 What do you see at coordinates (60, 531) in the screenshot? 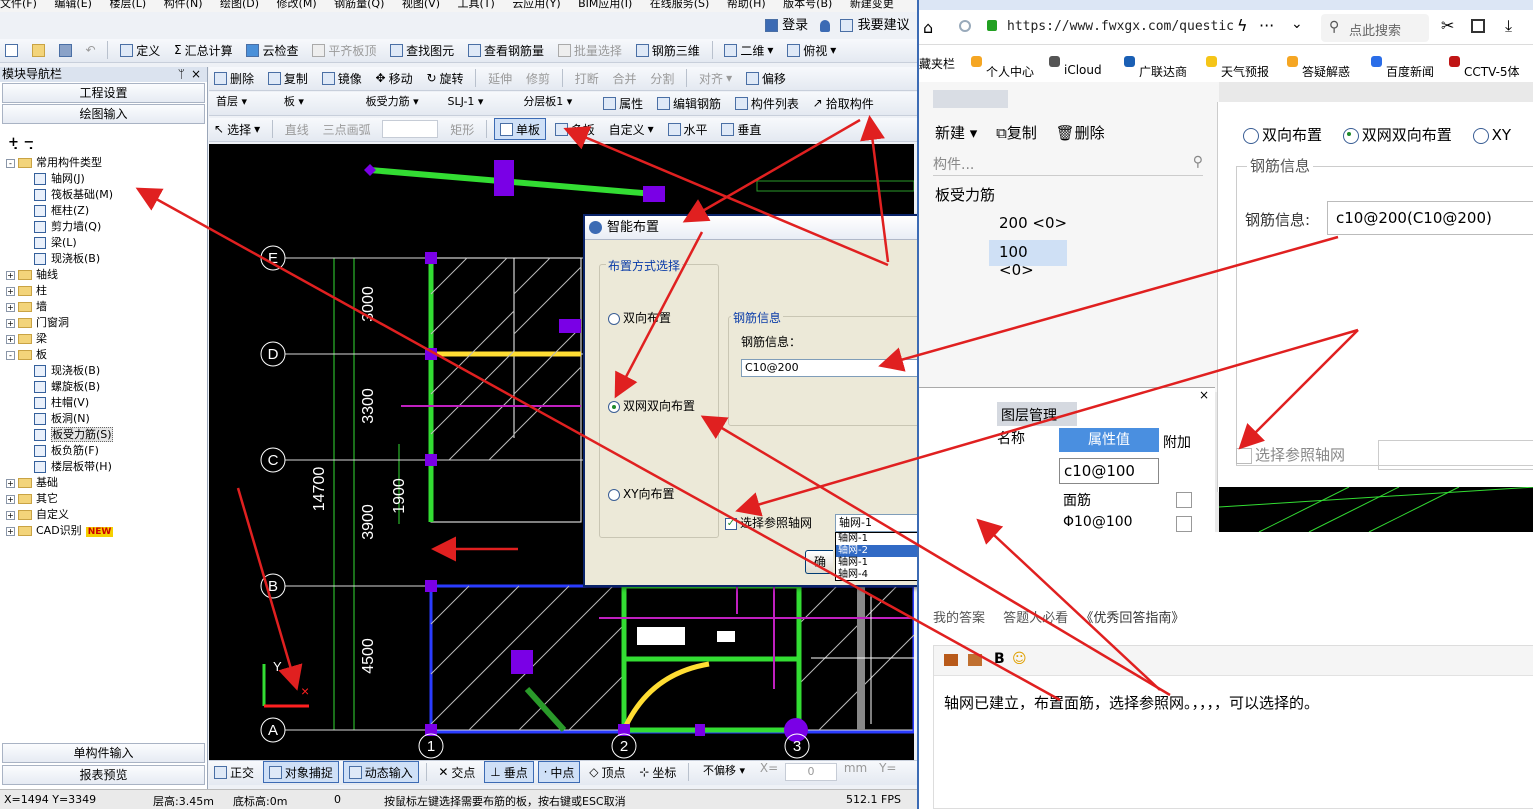
I see `tree-folder: + CAD识别 NEW` at bounding box center [60, 531].